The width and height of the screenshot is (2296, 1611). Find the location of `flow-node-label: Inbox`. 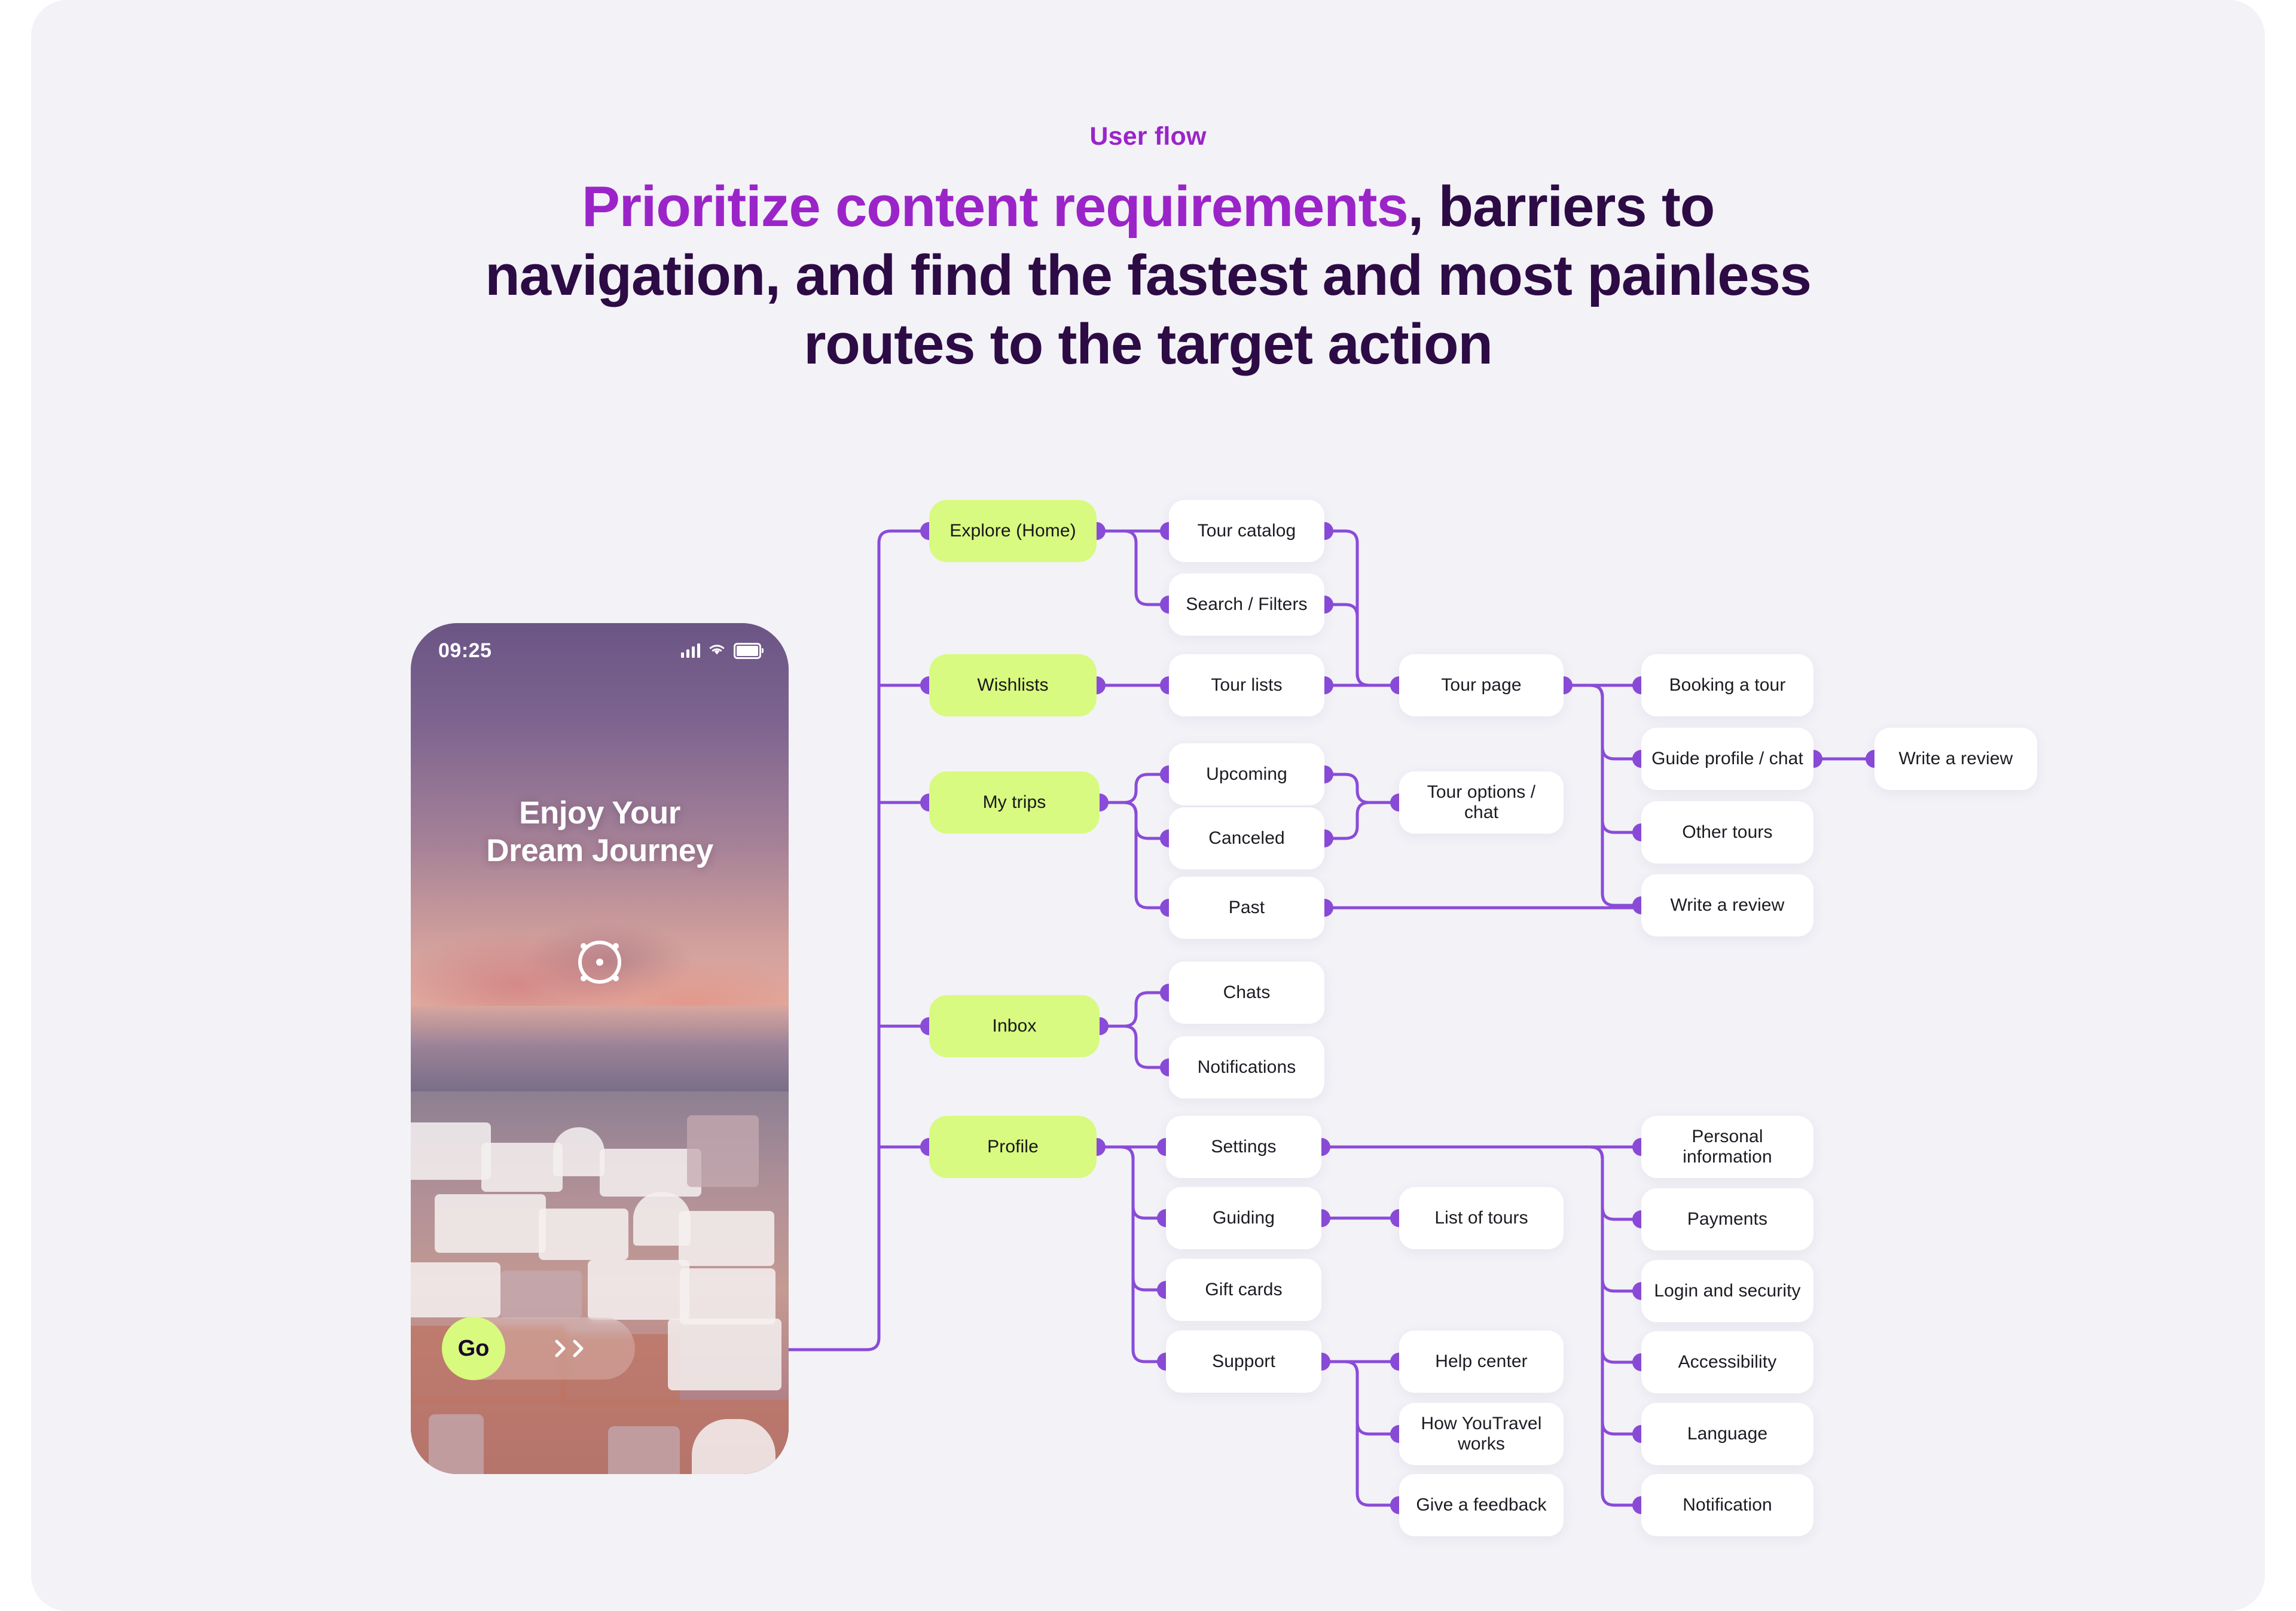

flow-node-label: Inbox is located at coordinates (1014, 1026).